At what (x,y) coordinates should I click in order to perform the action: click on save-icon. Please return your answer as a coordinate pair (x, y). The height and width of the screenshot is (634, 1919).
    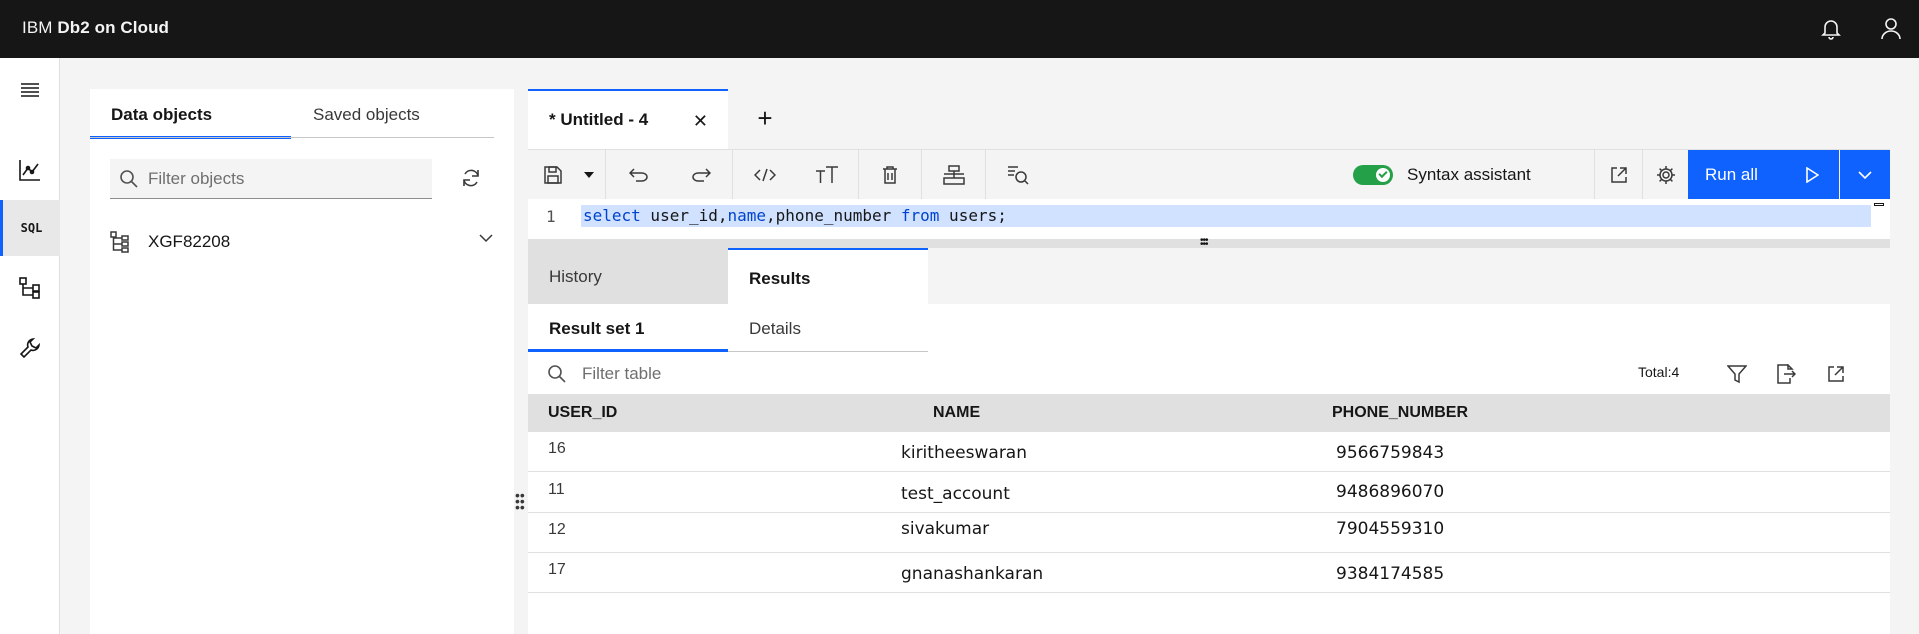
    Looking at the image, I should click on (553, 175).